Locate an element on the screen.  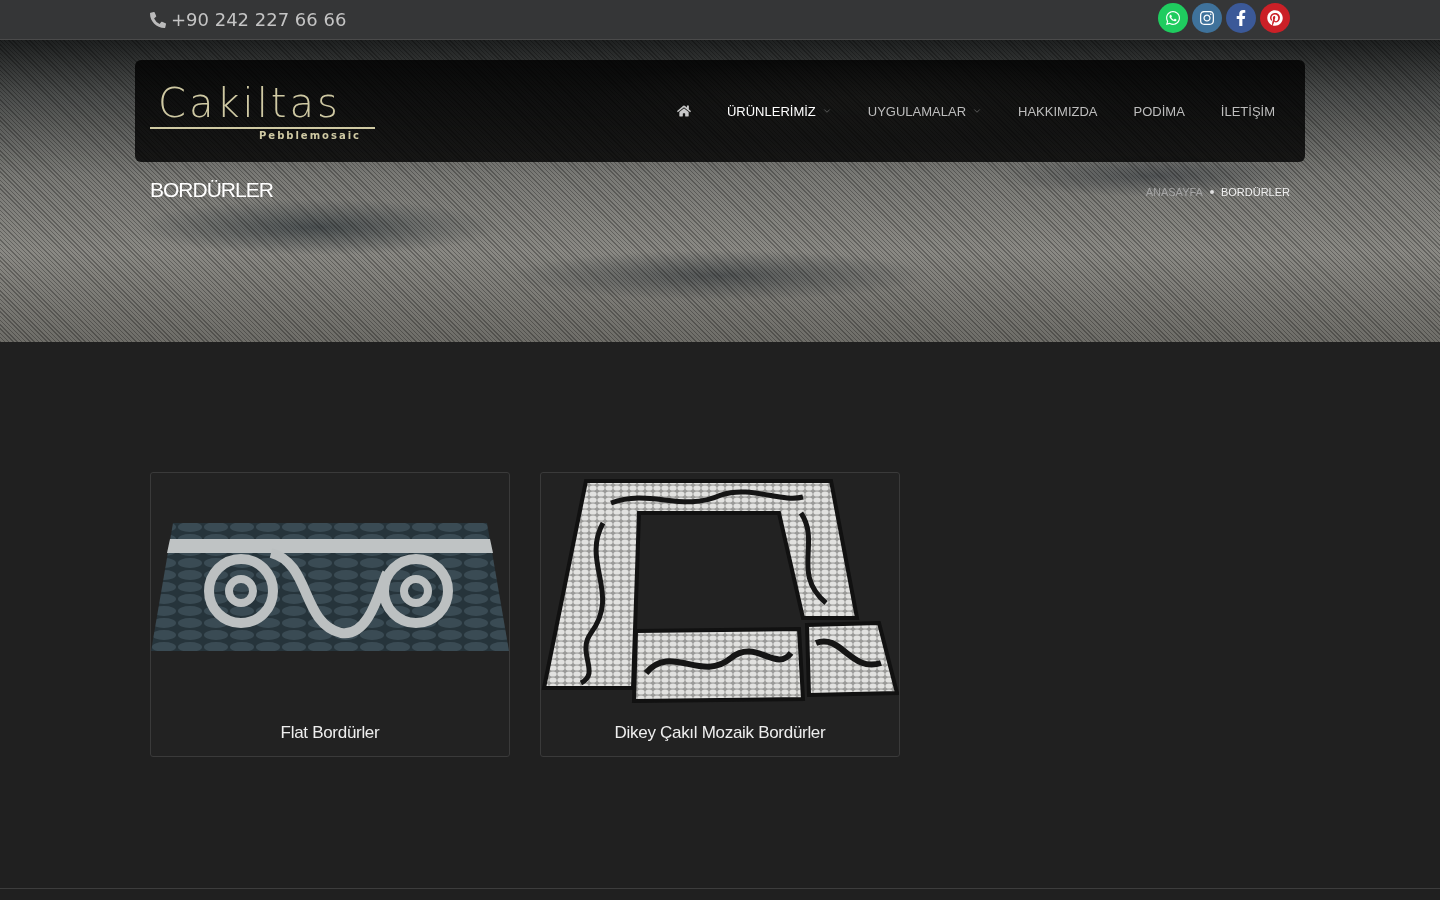
home-icon is located at coordinates (683, 111).